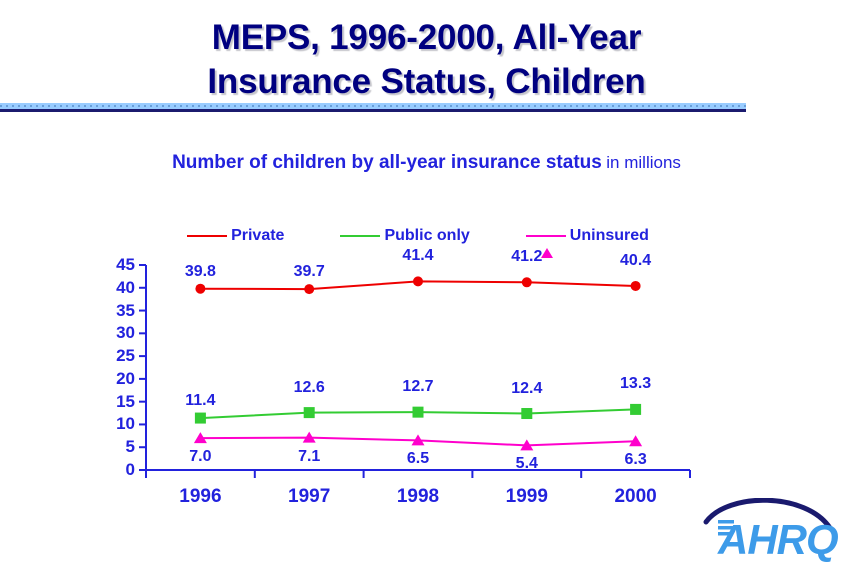  Describe the element at coordinates (200, 401) in the screenshot. I see `data-point-label: 11.4` at that location.